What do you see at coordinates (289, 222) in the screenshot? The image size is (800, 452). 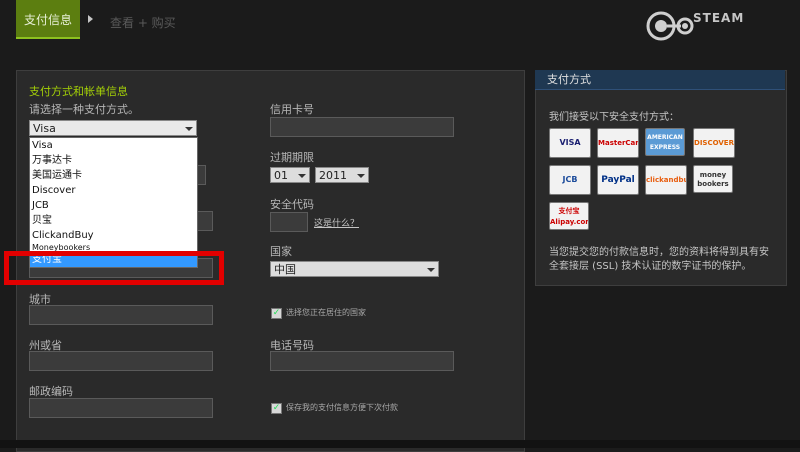 I see `security-code-input` at bounding box center [289, 222].